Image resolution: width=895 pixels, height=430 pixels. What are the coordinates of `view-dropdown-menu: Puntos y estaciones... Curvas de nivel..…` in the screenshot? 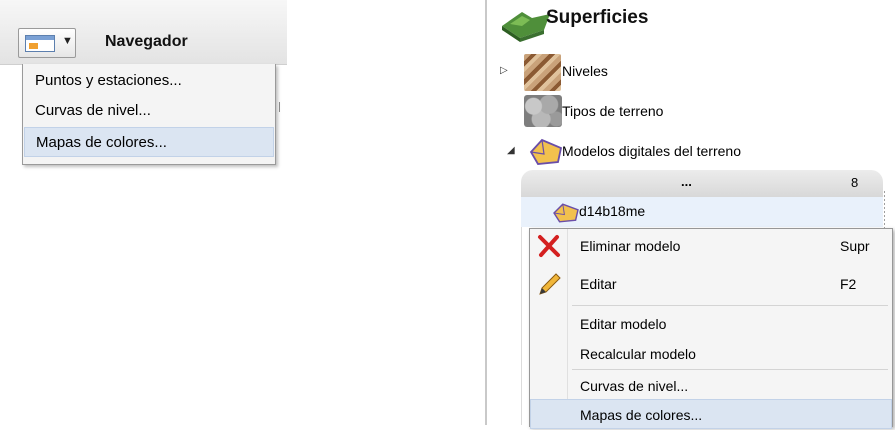 It's located at (149, 114).